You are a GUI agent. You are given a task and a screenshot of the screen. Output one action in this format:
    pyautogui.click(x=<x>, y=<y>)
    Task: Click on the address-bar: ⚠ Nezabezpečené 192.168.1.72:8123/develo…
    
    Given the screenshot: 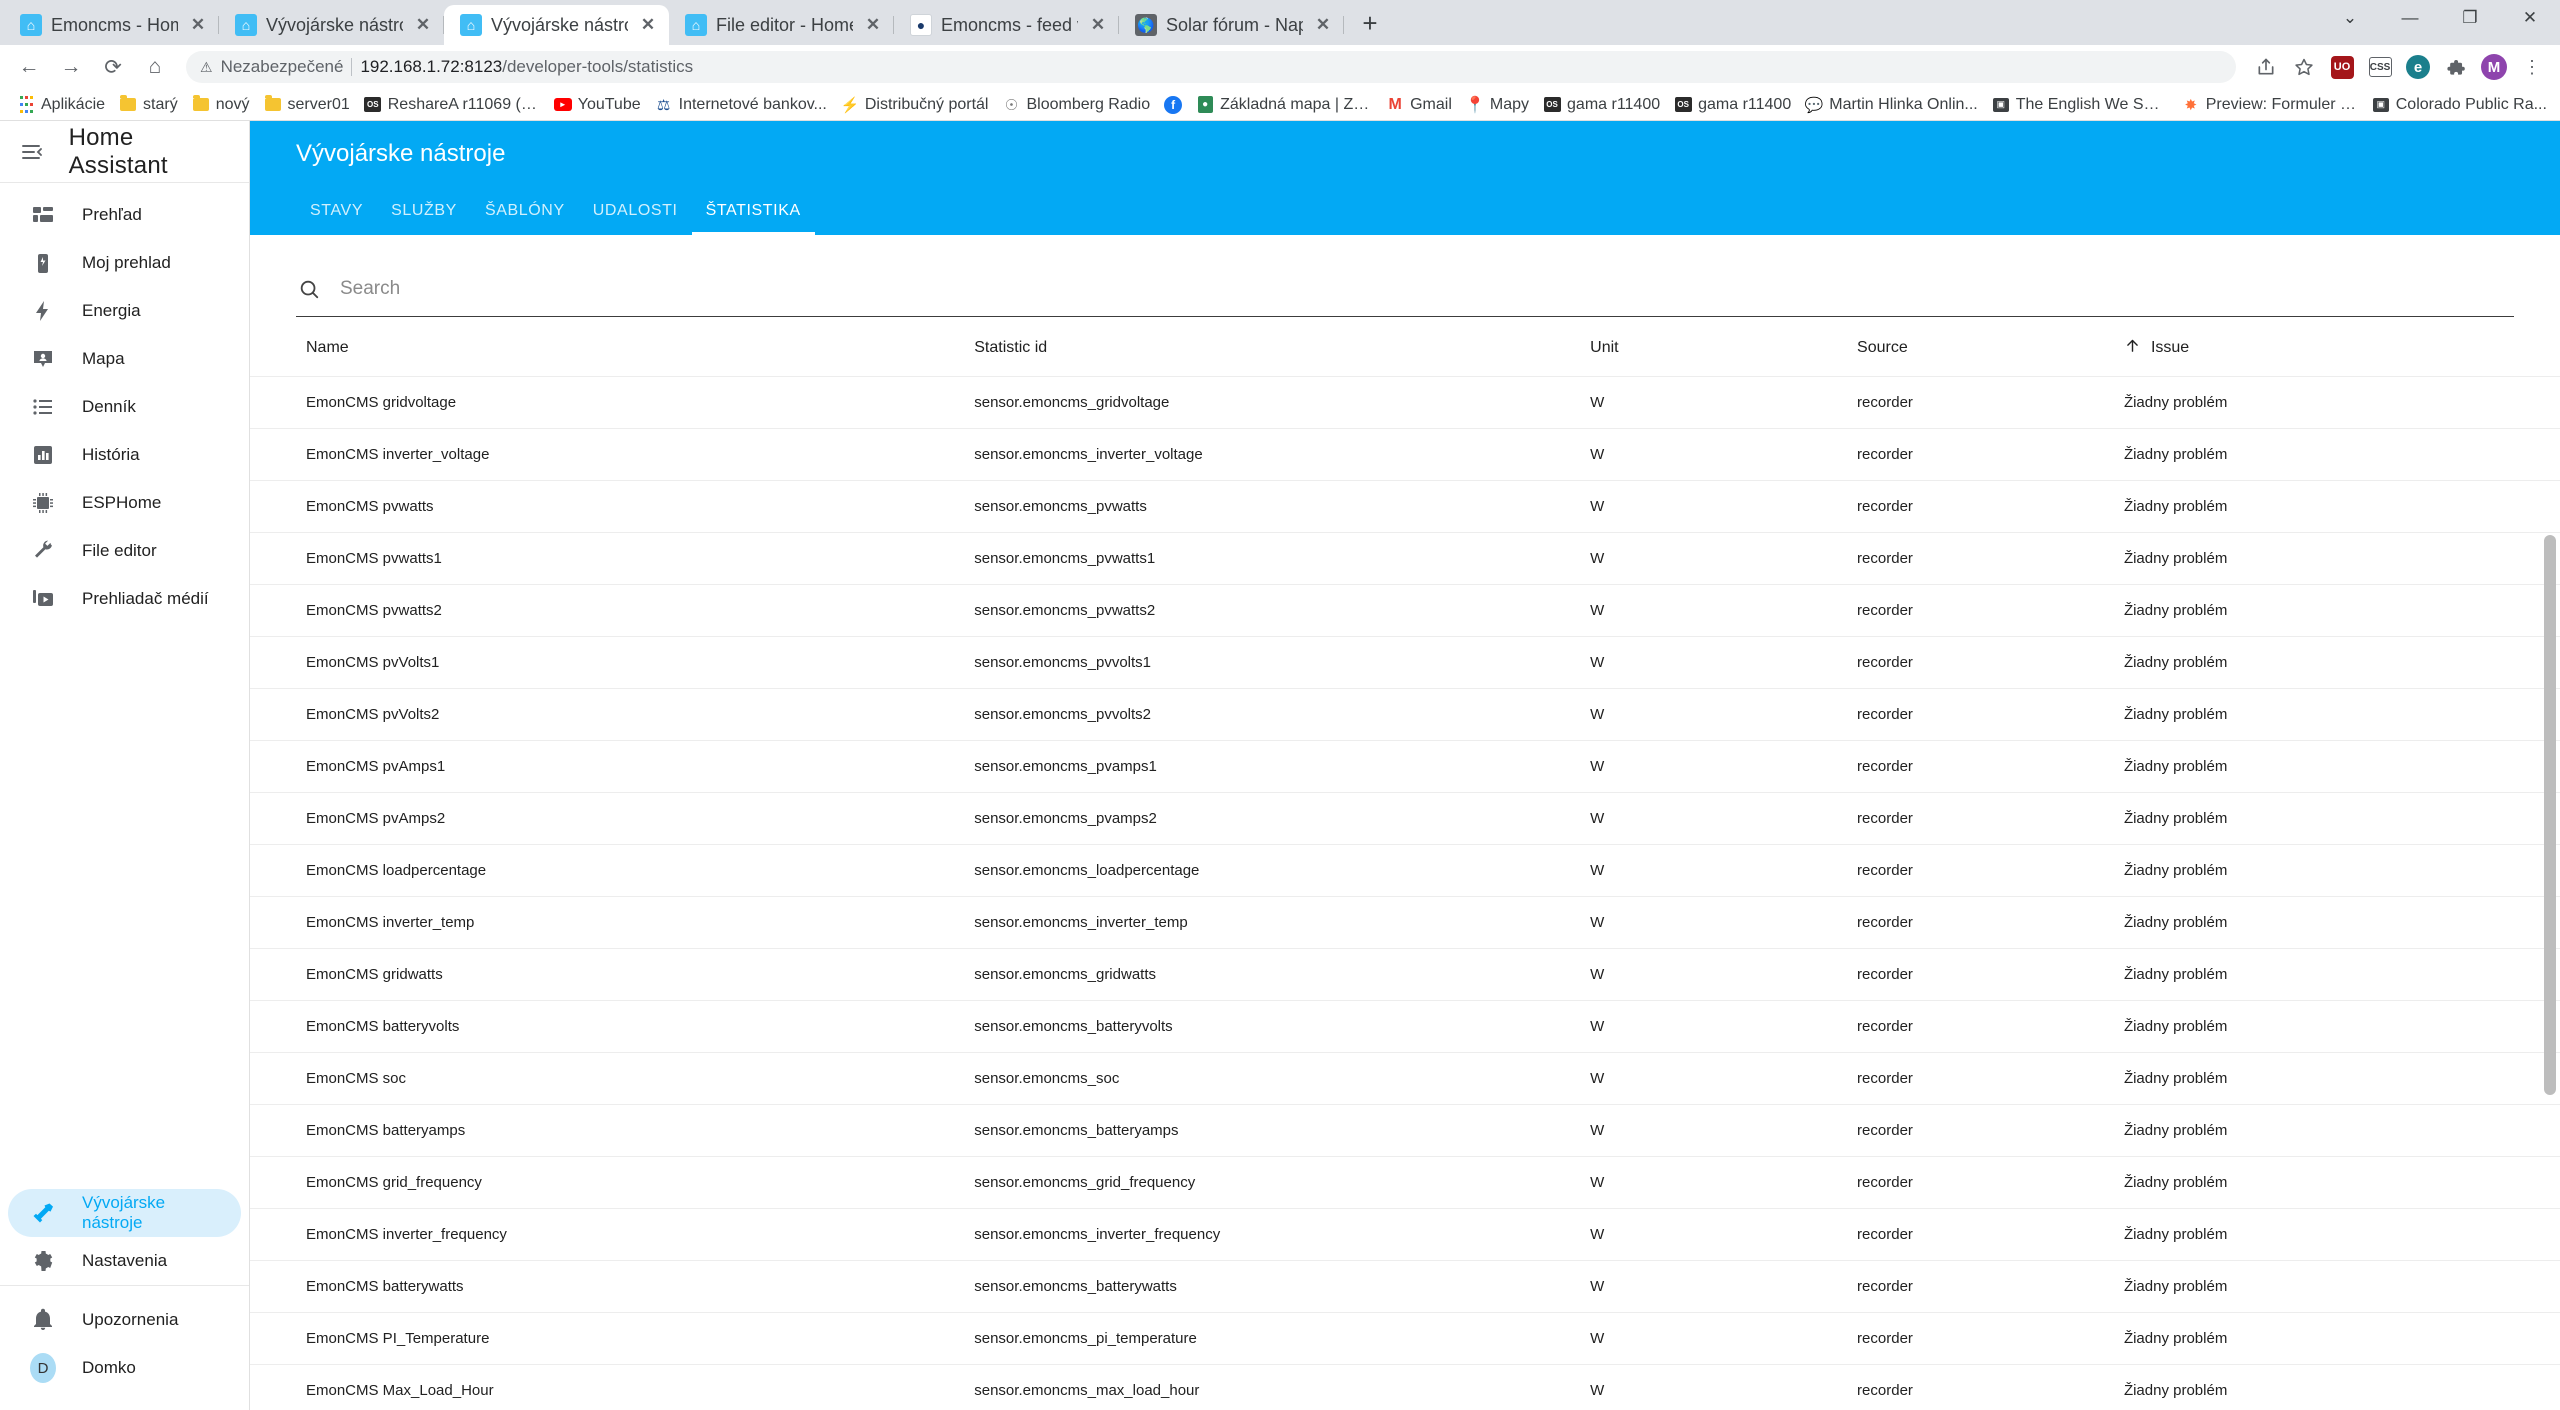 What is the action you would take?
    pyautogui.click(x=1211, y=67)
    